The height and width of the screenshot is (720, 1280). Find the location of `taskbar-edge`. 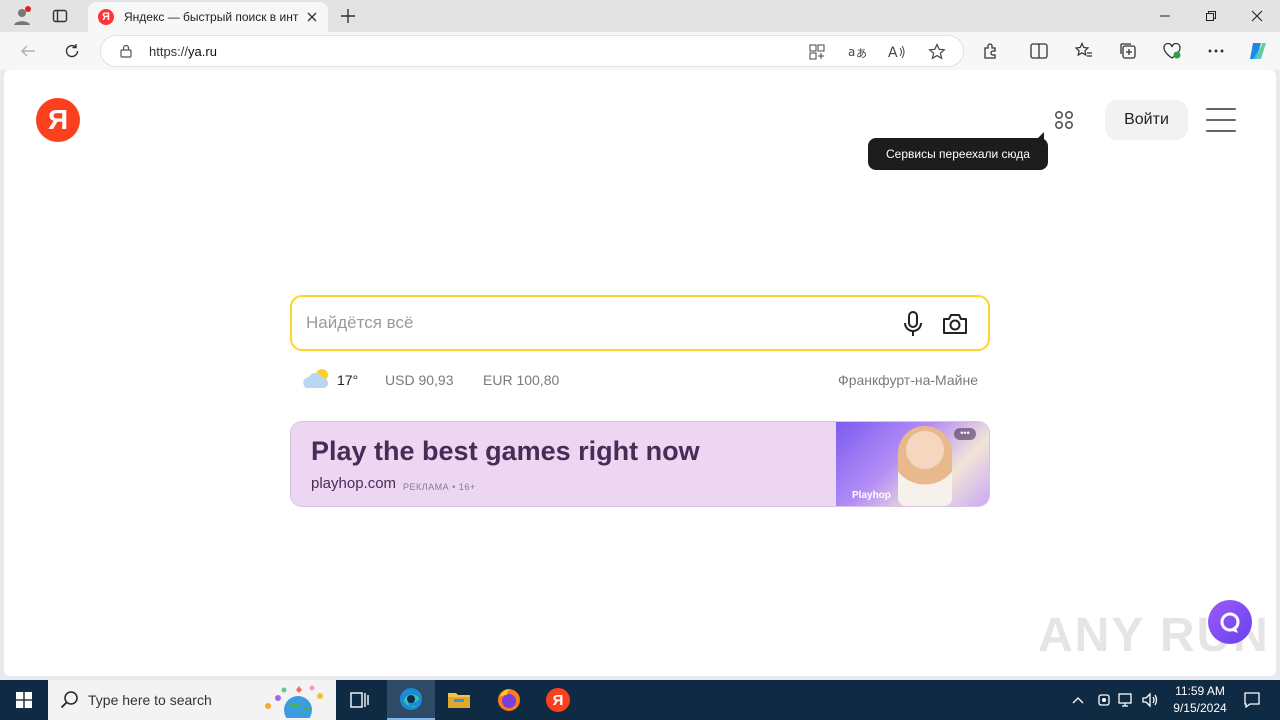

taskbar-edge is located at coordinates (411, 700).